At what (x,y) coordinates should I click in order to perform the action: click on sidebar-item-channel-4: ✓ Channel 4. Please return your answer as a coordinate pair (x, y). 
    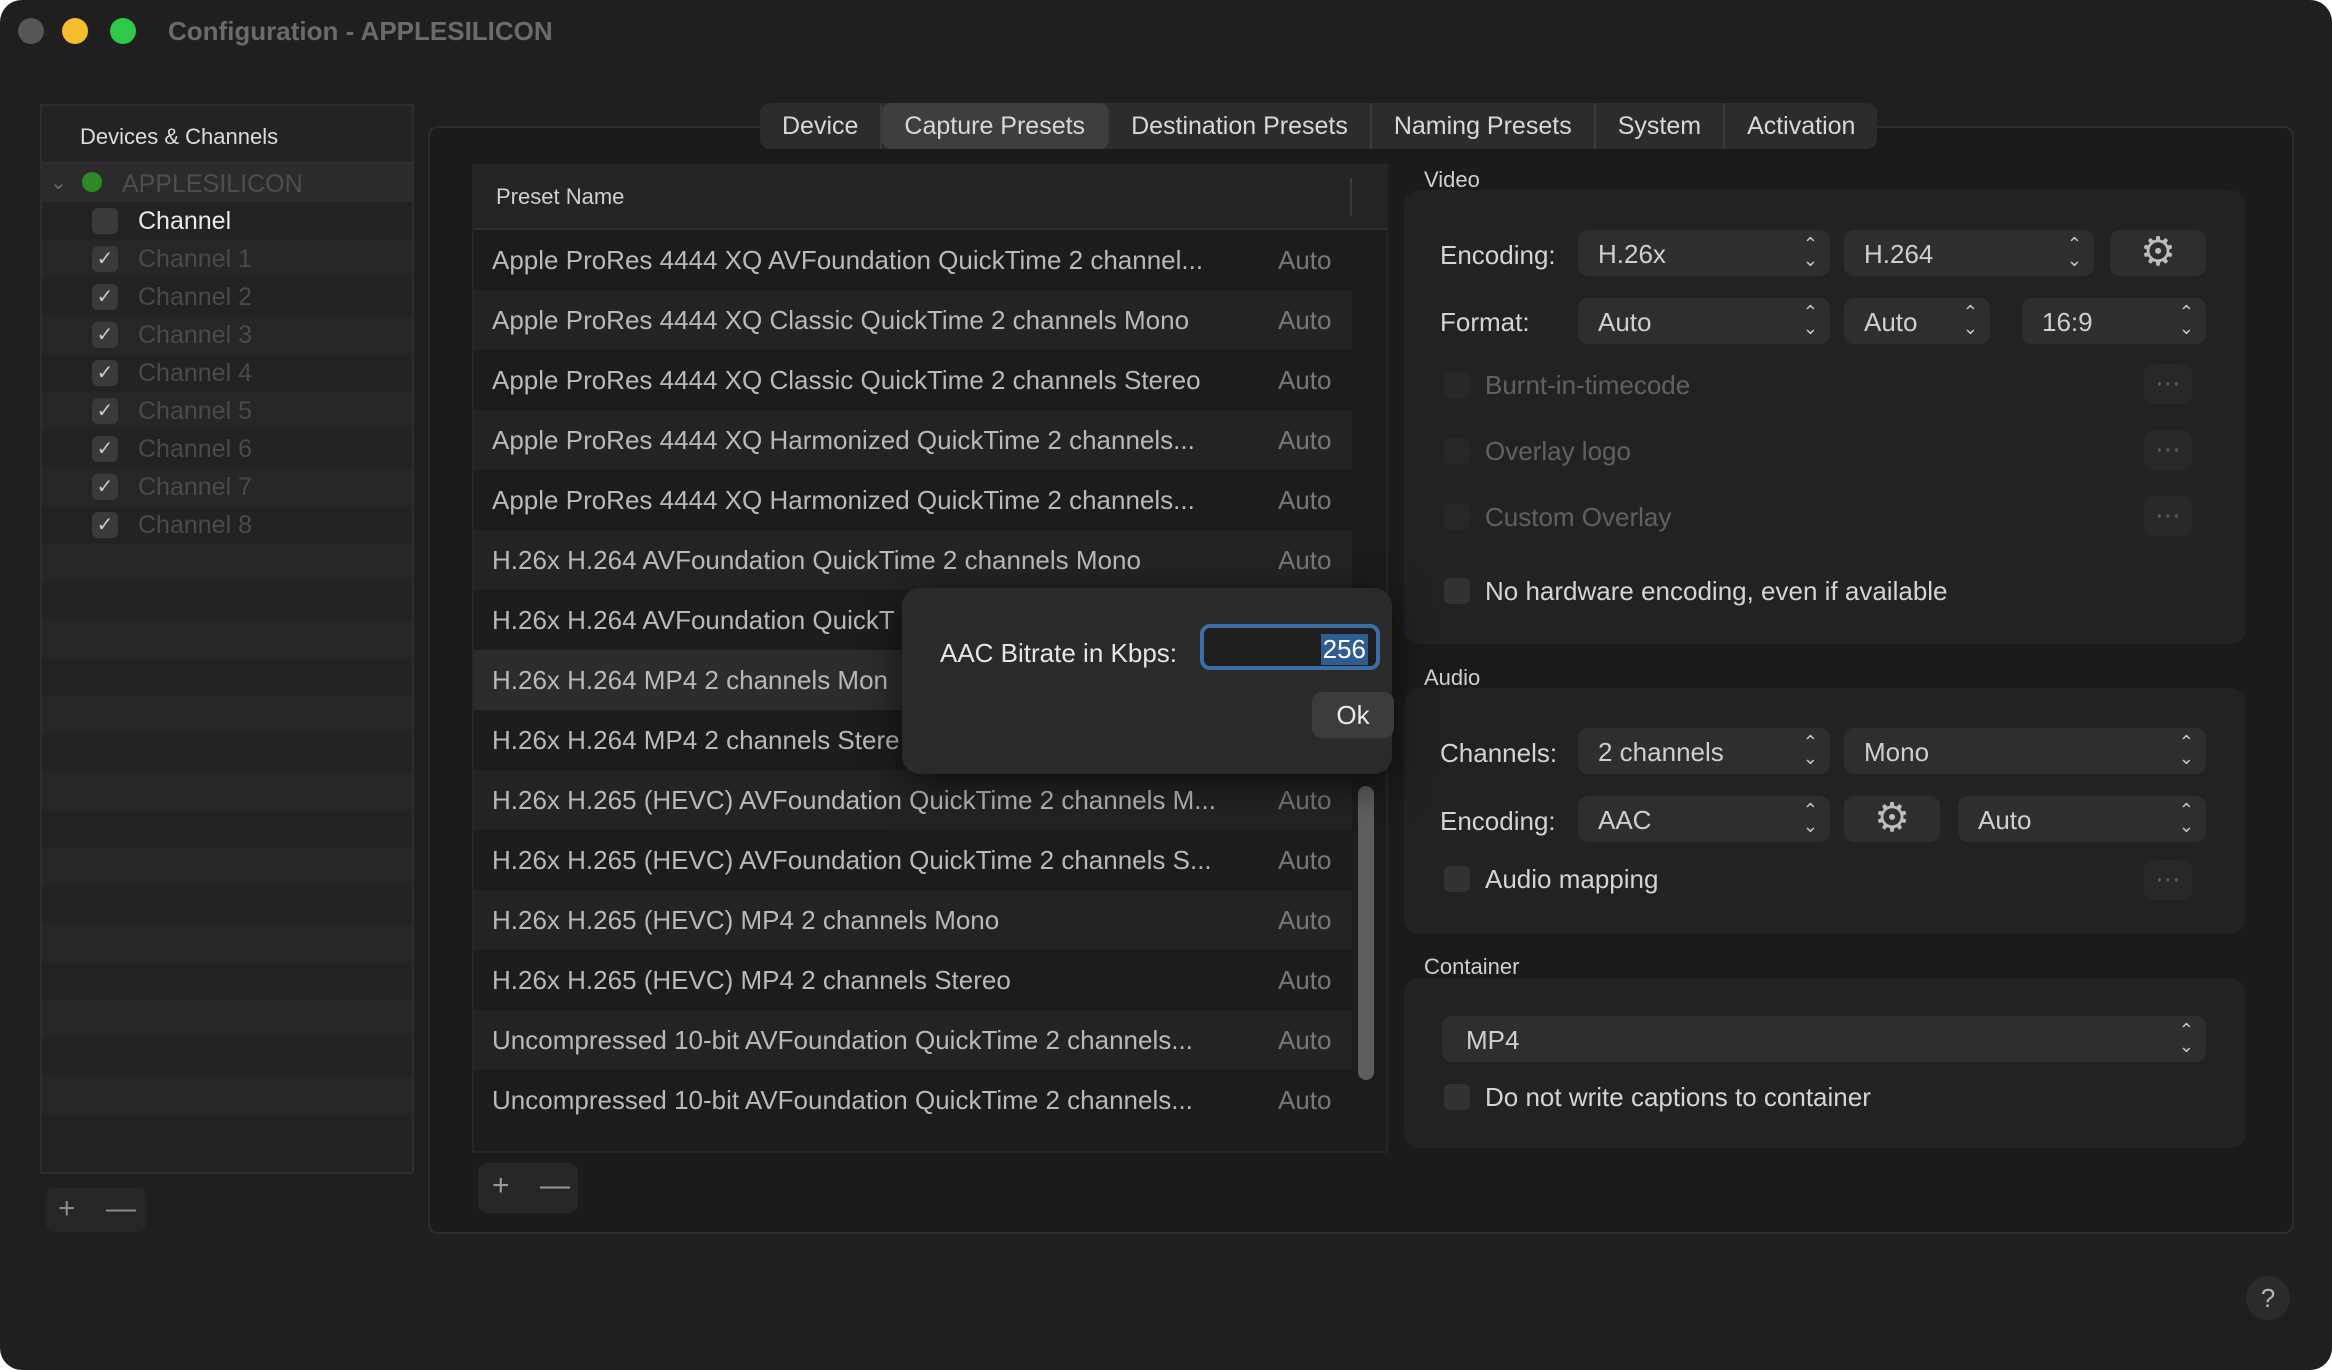
    Looking at the image, I should click on (227, 373).